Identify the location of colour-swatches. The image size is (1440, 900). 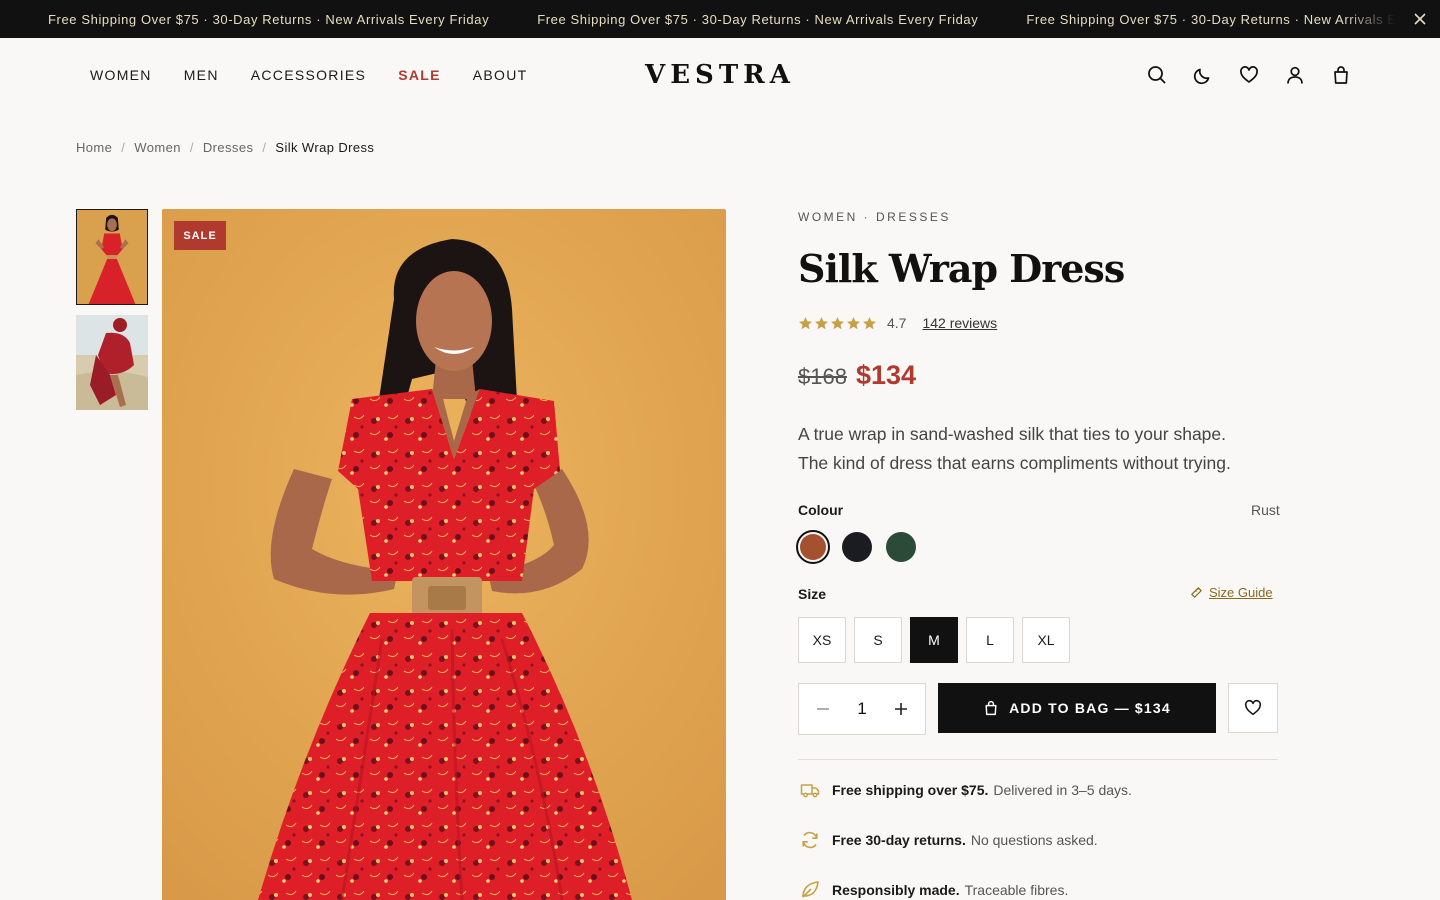
(857, 547).